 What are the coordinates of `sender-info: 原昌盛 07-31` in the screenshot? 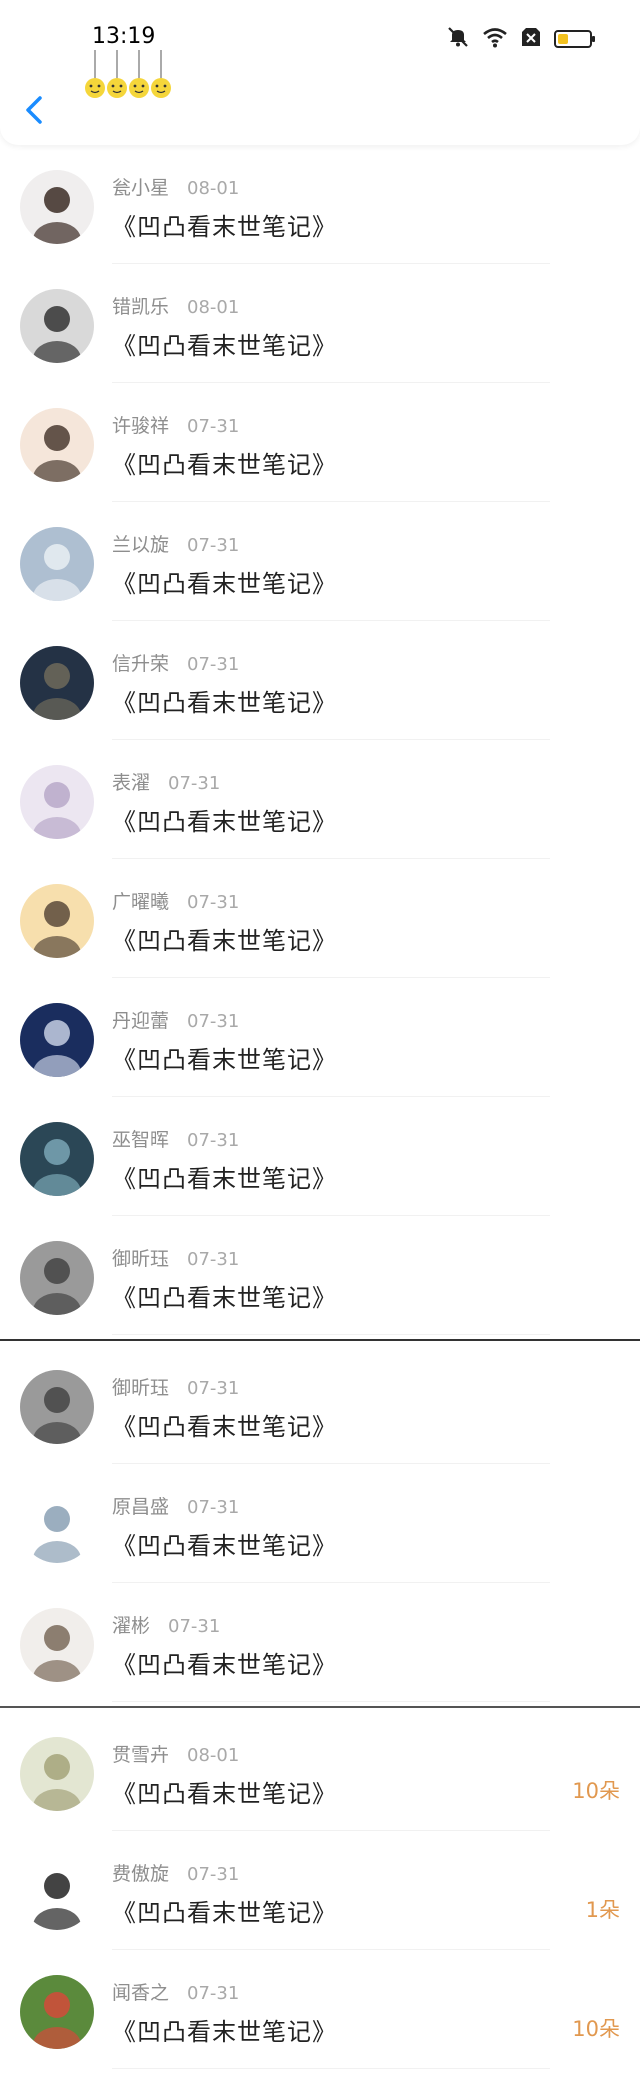 It's located at (175, 1505).